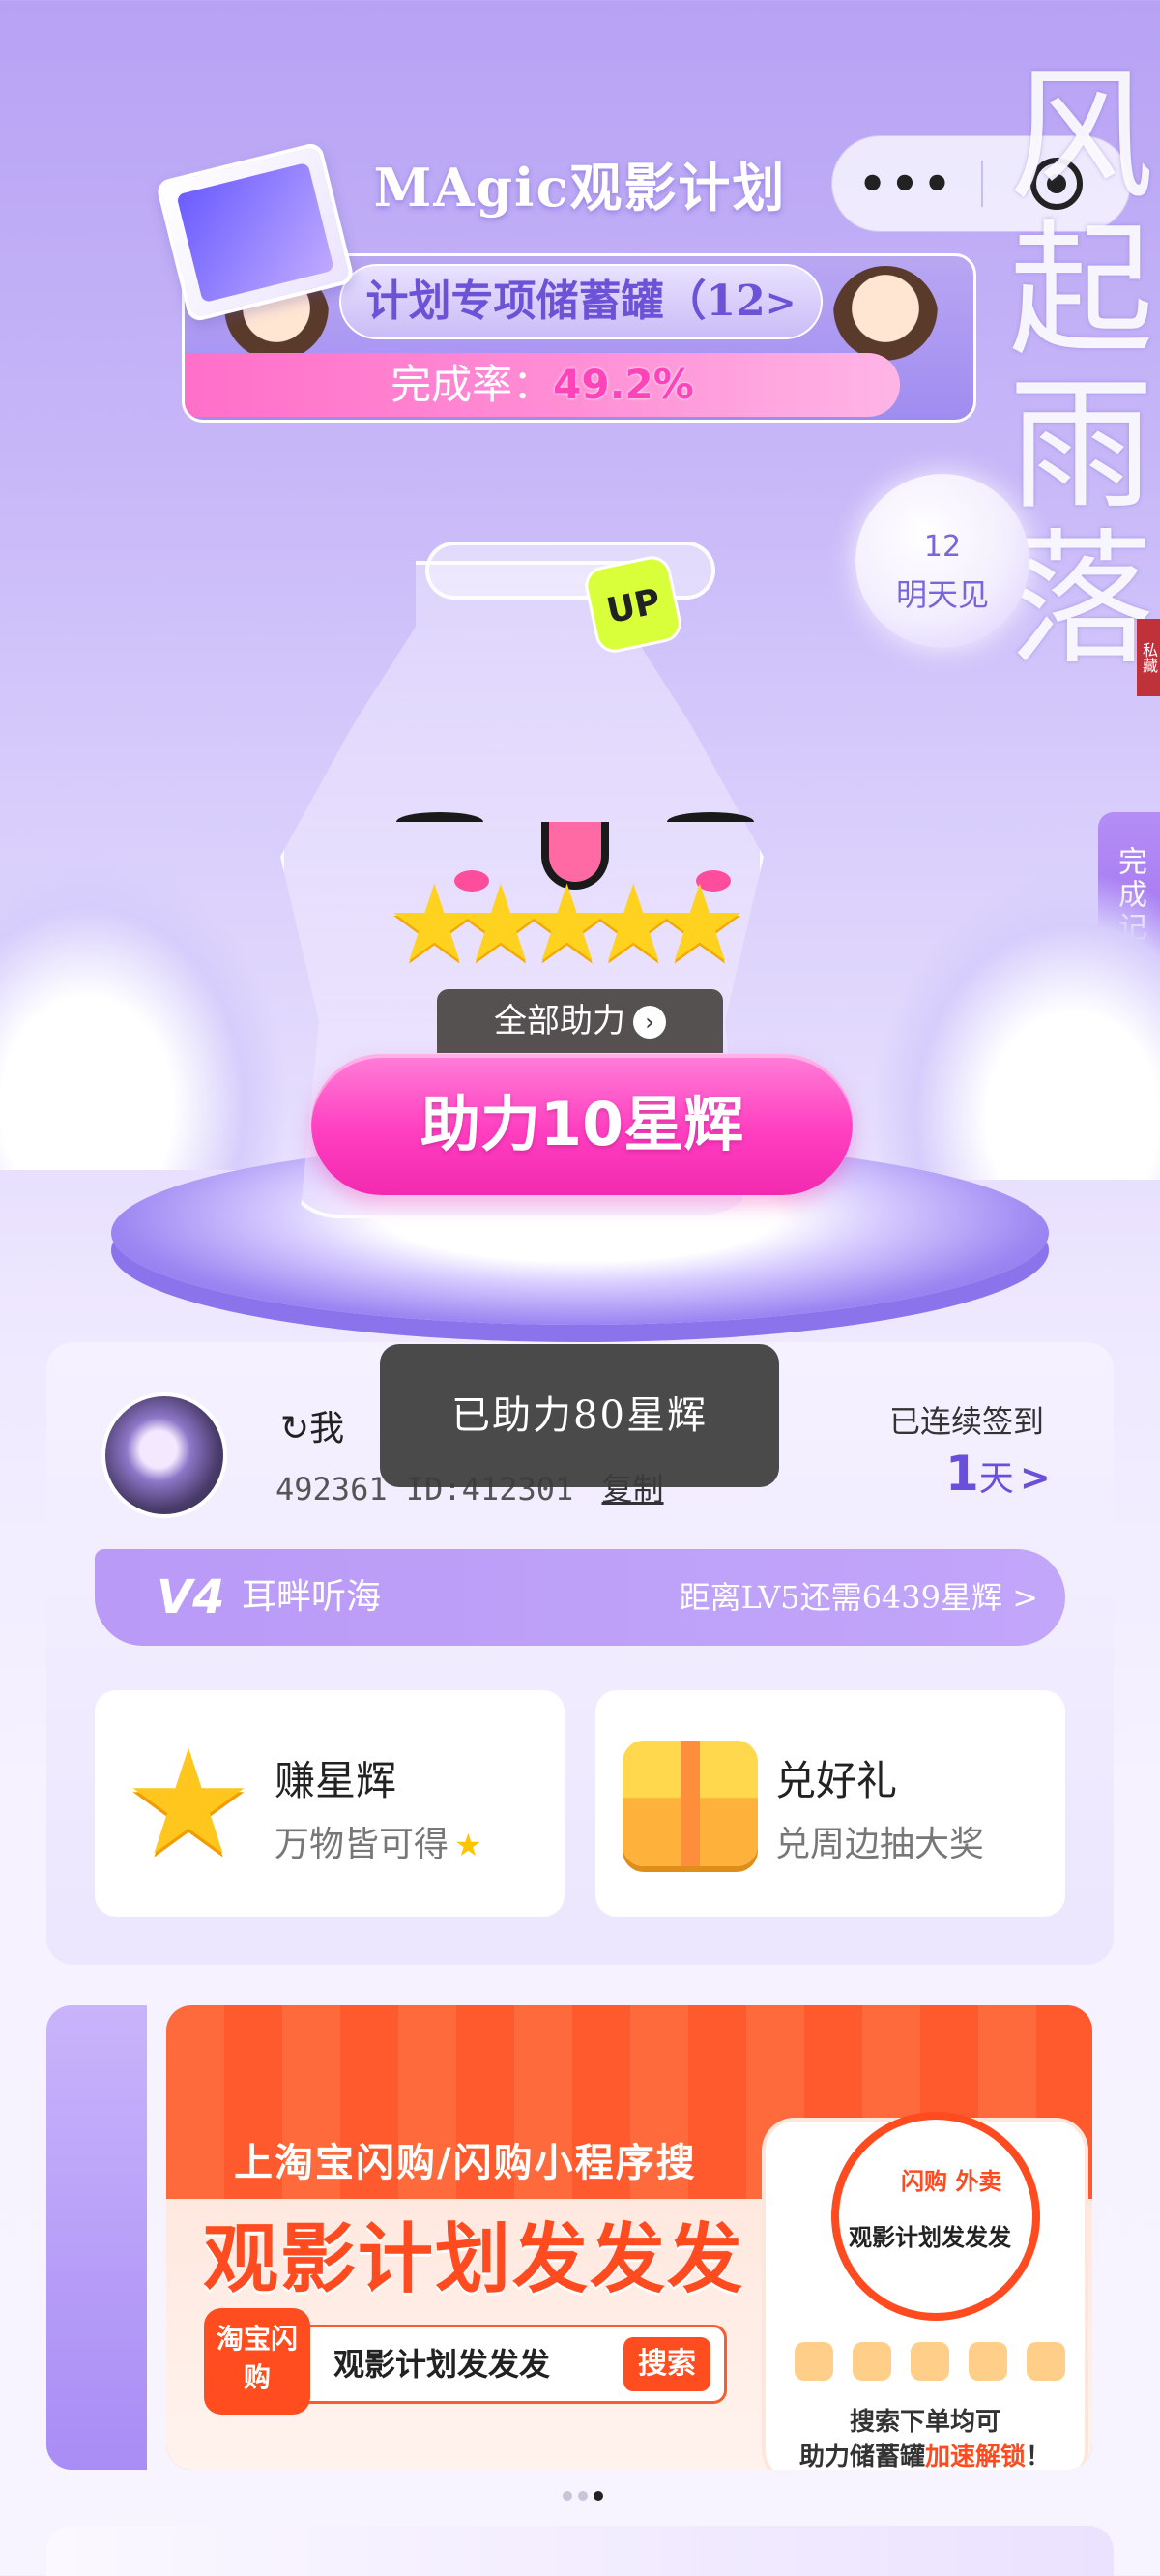 This screenshot has width=1160, height=2576. I want to click on phone-query: 观影计划发发发, so click(930, 2237).